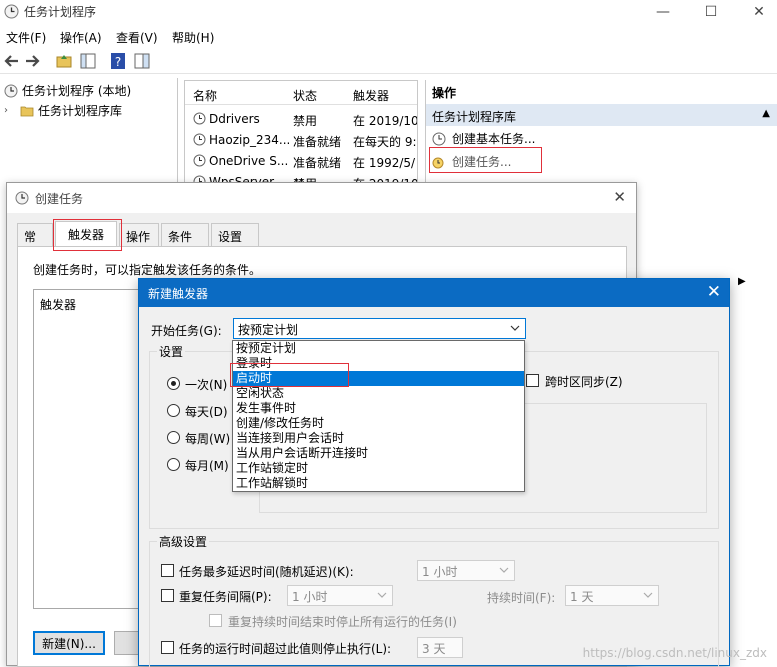 The image size is (777, 667). Describe the element at coordinates (142, 61) in the screenshot. I see `action-pane-toggle-icon` at that location.